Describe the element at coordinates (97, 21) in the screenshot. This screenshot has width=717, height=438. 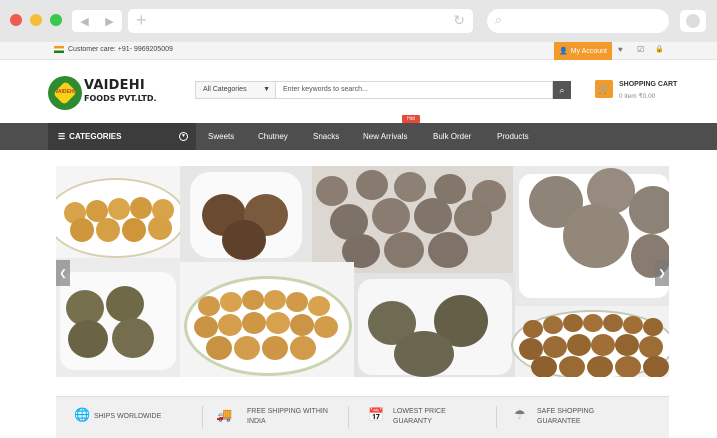
I see `browser-nav-buttons: ◀ ▶` at that location.